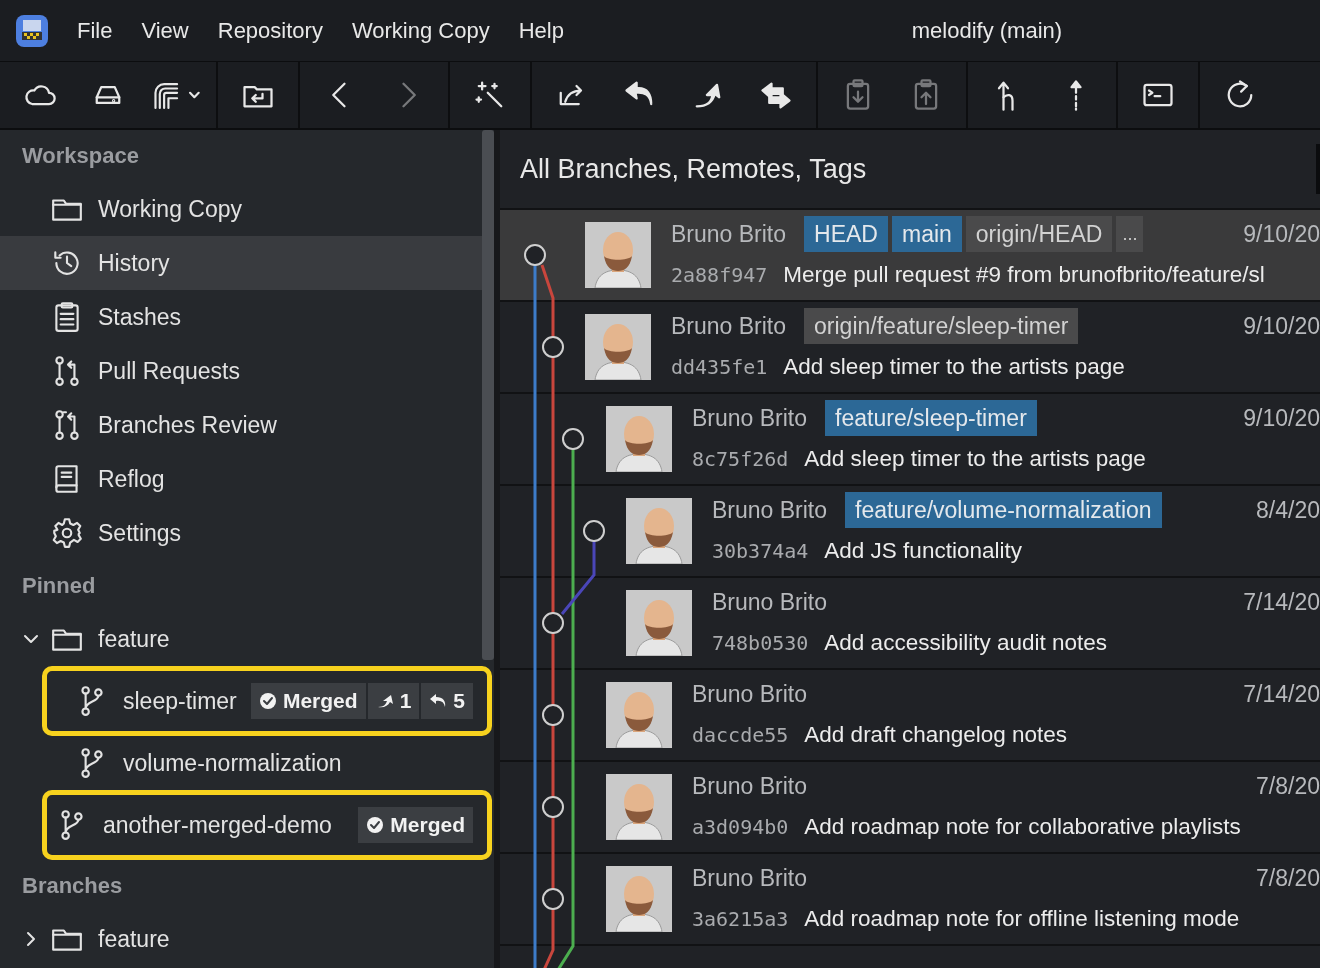 This screenshot has height=968, width=1320. I want to click on sidebar-item: Branches Review, so click(241, 425).